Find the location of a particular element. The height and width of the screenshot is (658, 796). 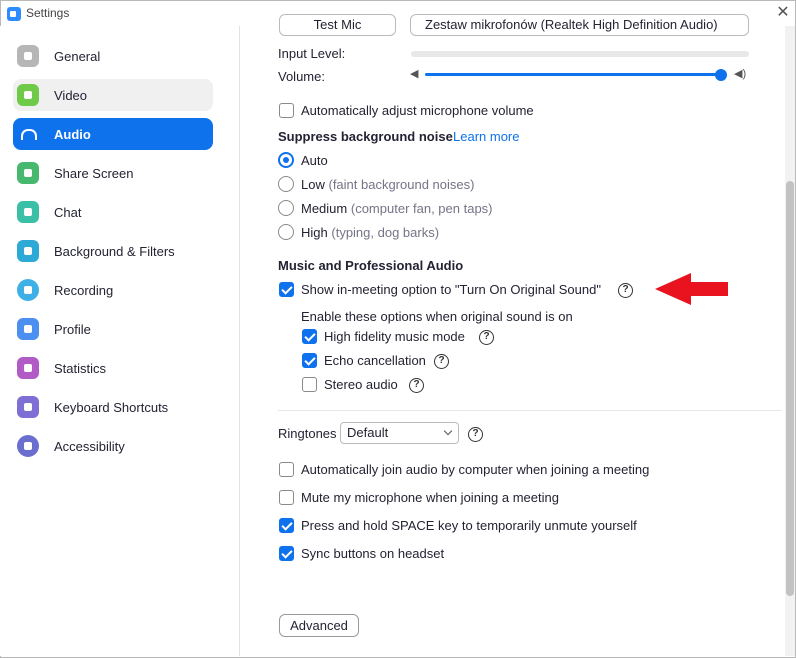

suppress-auto-label: Auto is located at coordinates (314, 160).